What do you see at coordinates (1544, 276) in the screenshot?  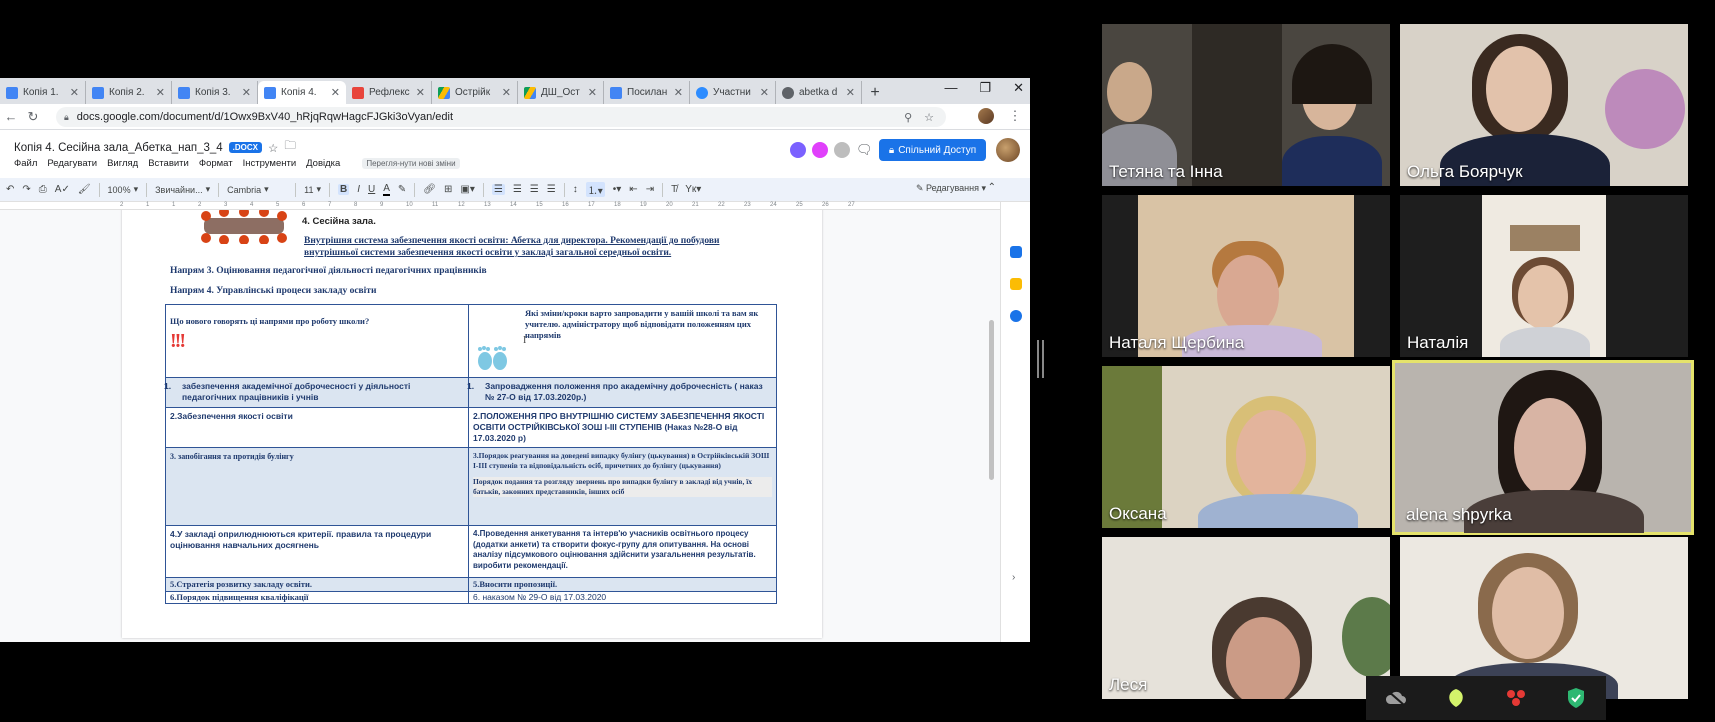 I see `video-tile: Наталія` at bounding box center [1544, 276].